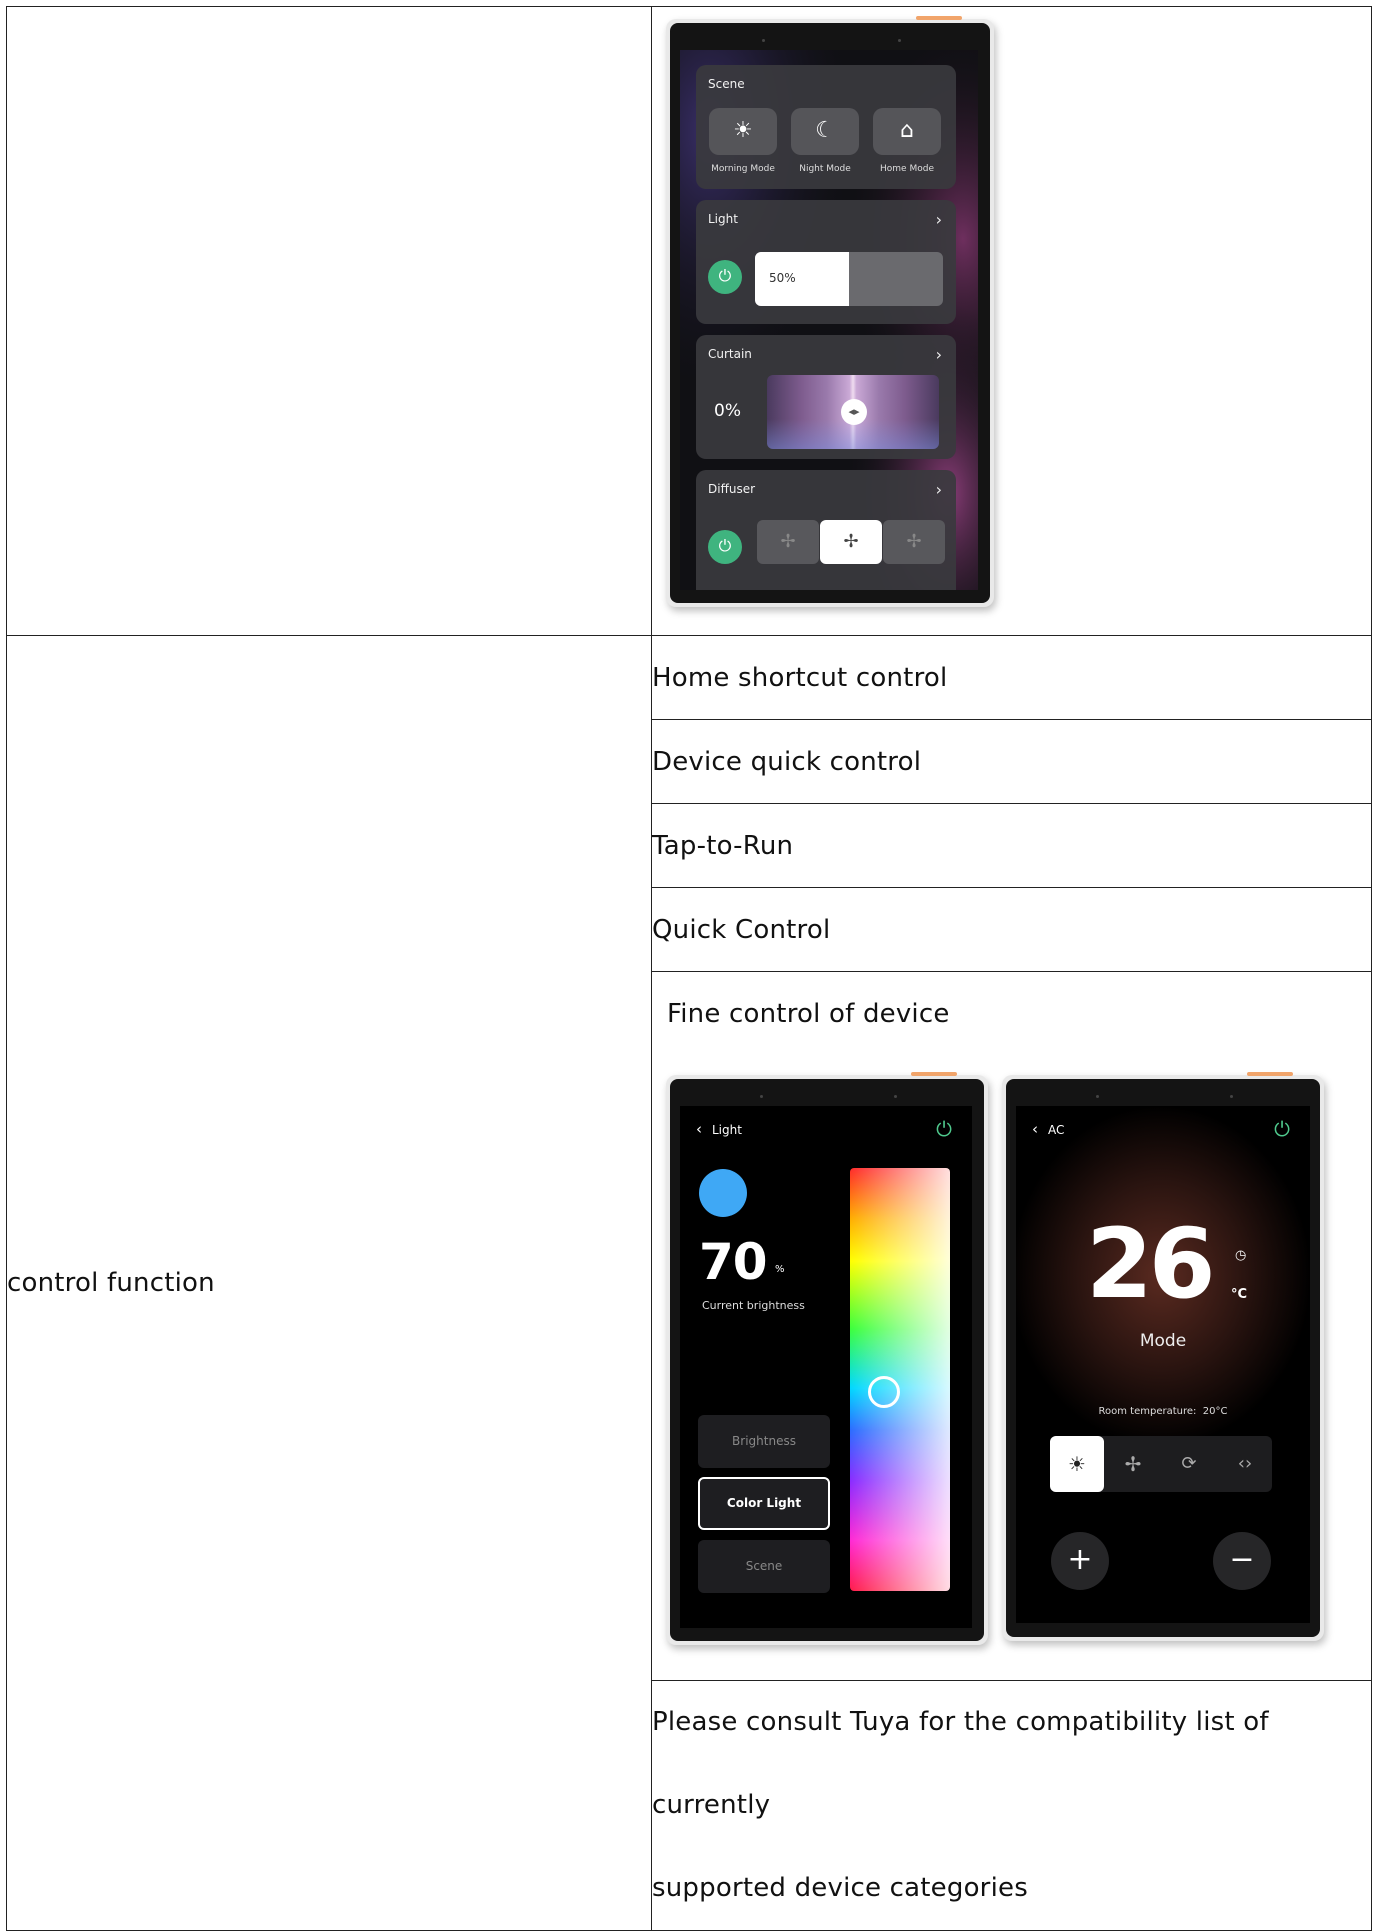  What do you see at coordinates (1151, 1264) in the screenshot?
I see `target-temperature: 26` at bounding box center [1151, 1264].